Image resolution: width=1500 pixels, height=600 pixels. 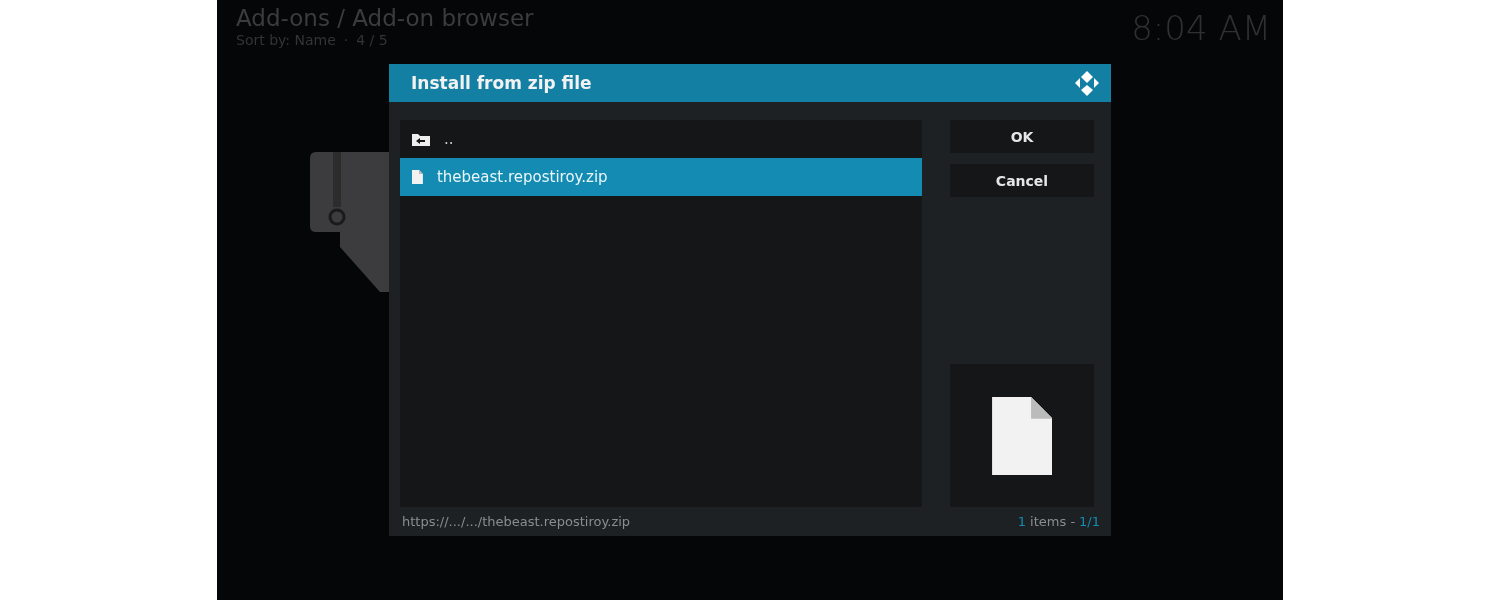 I want to click on dialog-title: Install from zip file, so click(x=501, y=83).